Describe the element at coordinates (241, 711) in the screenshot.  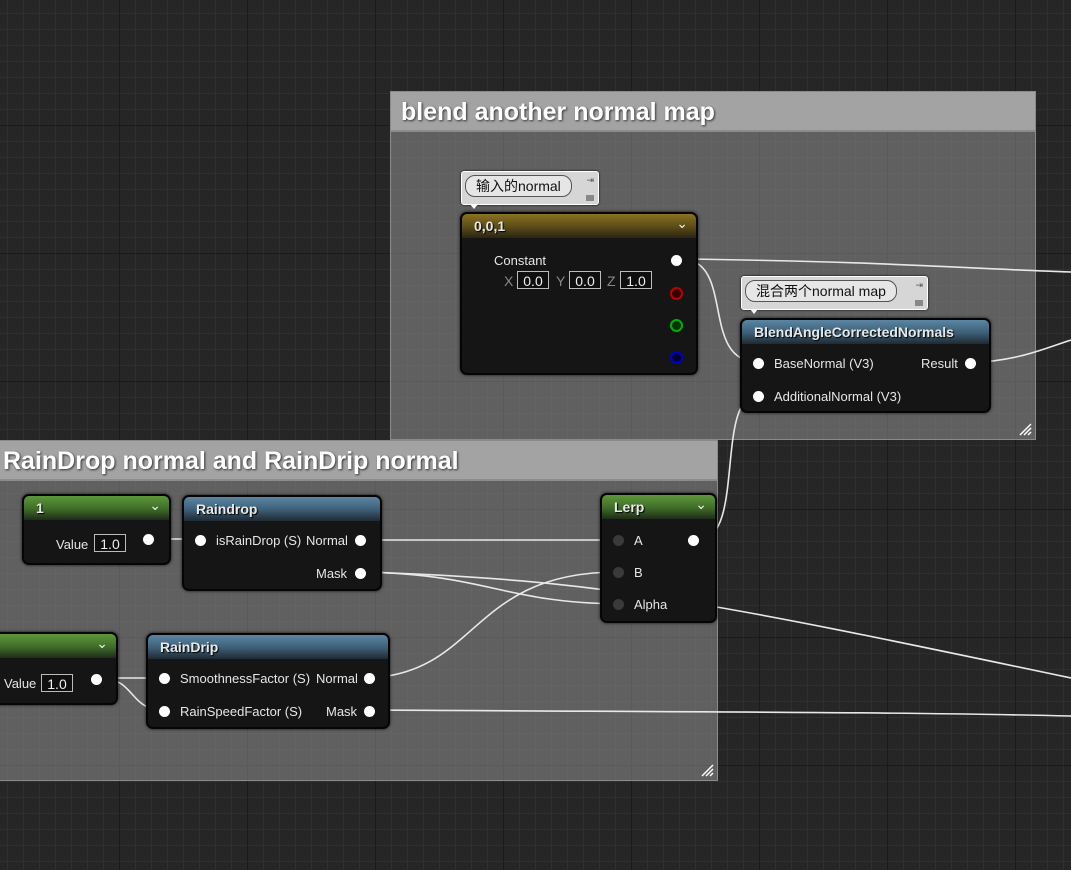
I see `rainspeedfactor-label: RainSpeedFactor (S)` at that location.